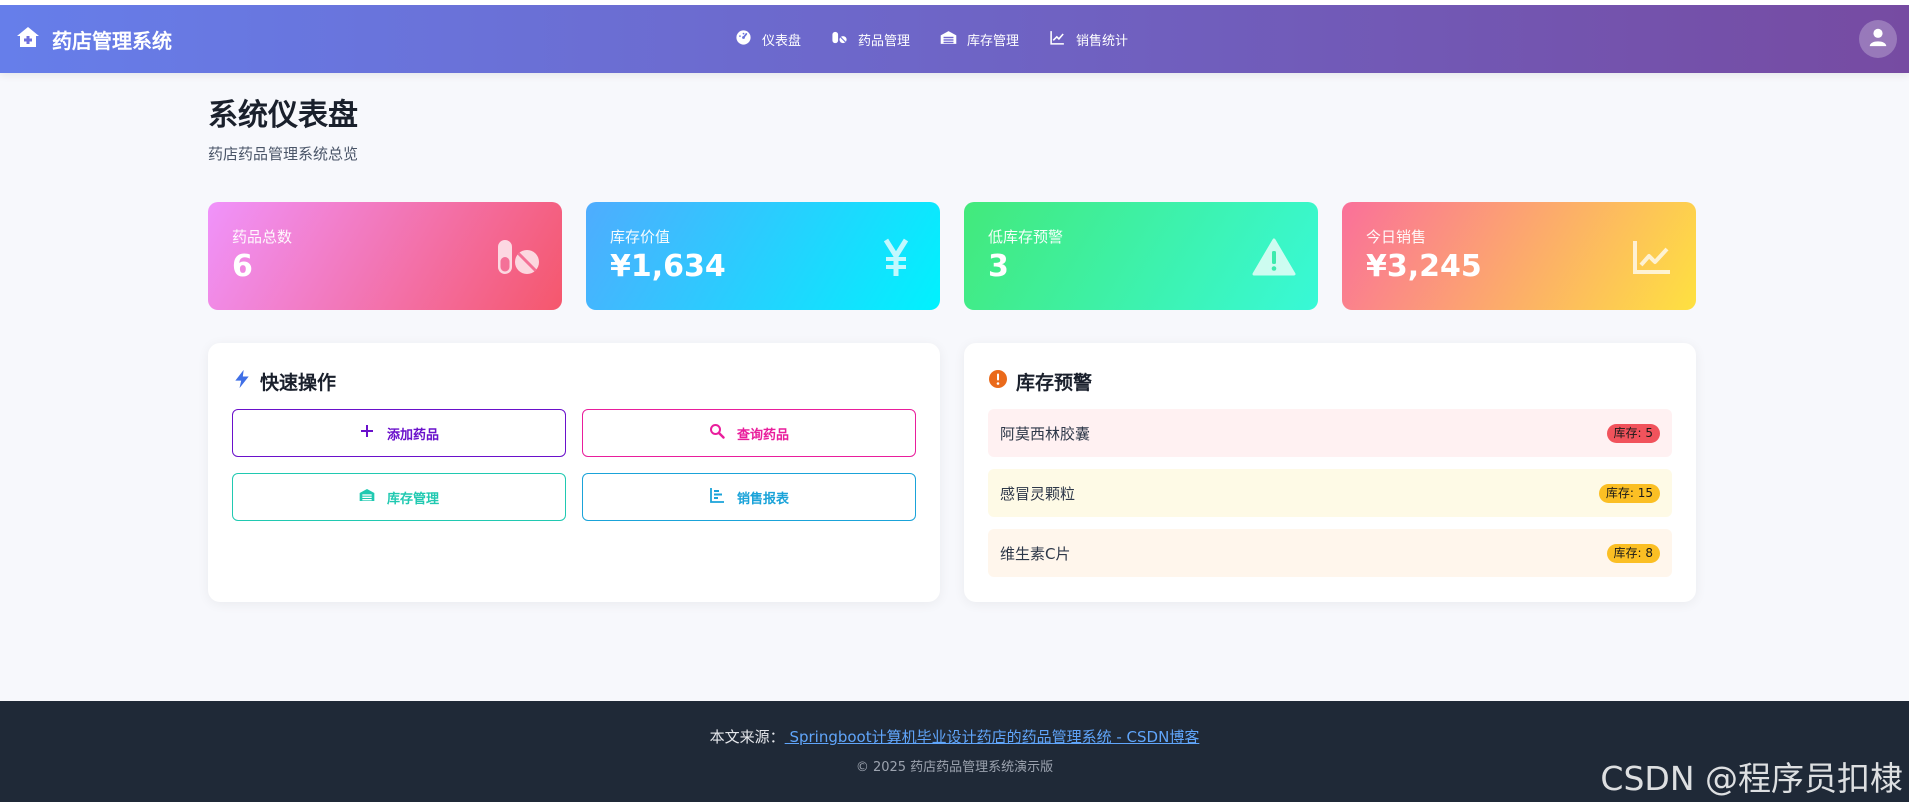 The width and height of the screenshot is (1909, 807). What do you see at coordinates (717, 497) in the screenshot?
I see `bar-chart-icon` at bounding box center [717, 497].